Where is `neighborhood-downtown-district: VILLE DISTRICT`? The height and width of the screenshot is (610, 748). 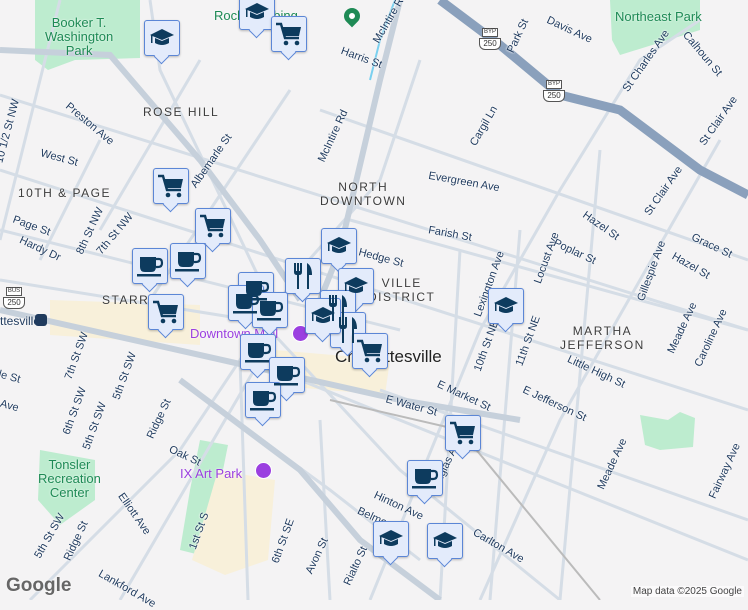
neighborhood-downtown-district: VILLE DISTRICT is located at coordinates (402, 290).